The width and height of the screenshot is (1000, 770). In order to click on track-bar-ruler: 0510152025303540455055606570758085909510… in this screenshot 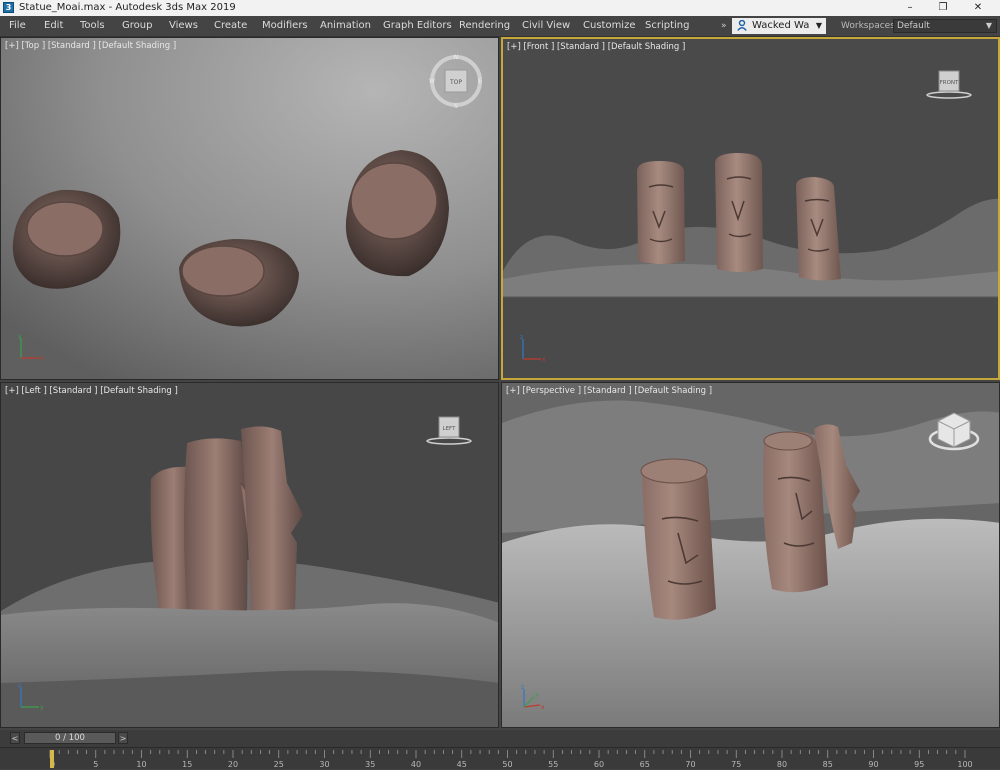, I will do `click(524, 759)`.